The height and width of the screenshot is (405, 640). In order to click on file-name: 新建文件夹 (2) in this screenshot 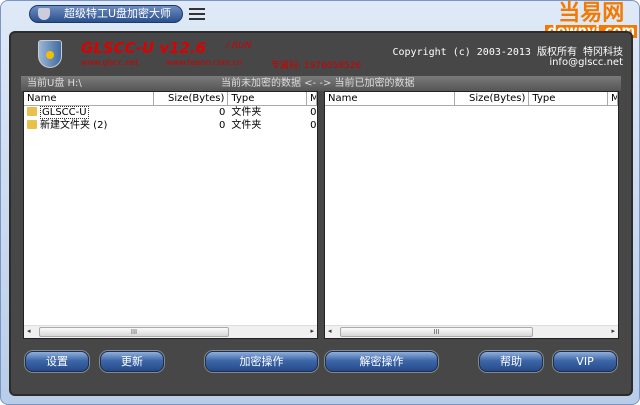, I will do `click(74, 125)`.